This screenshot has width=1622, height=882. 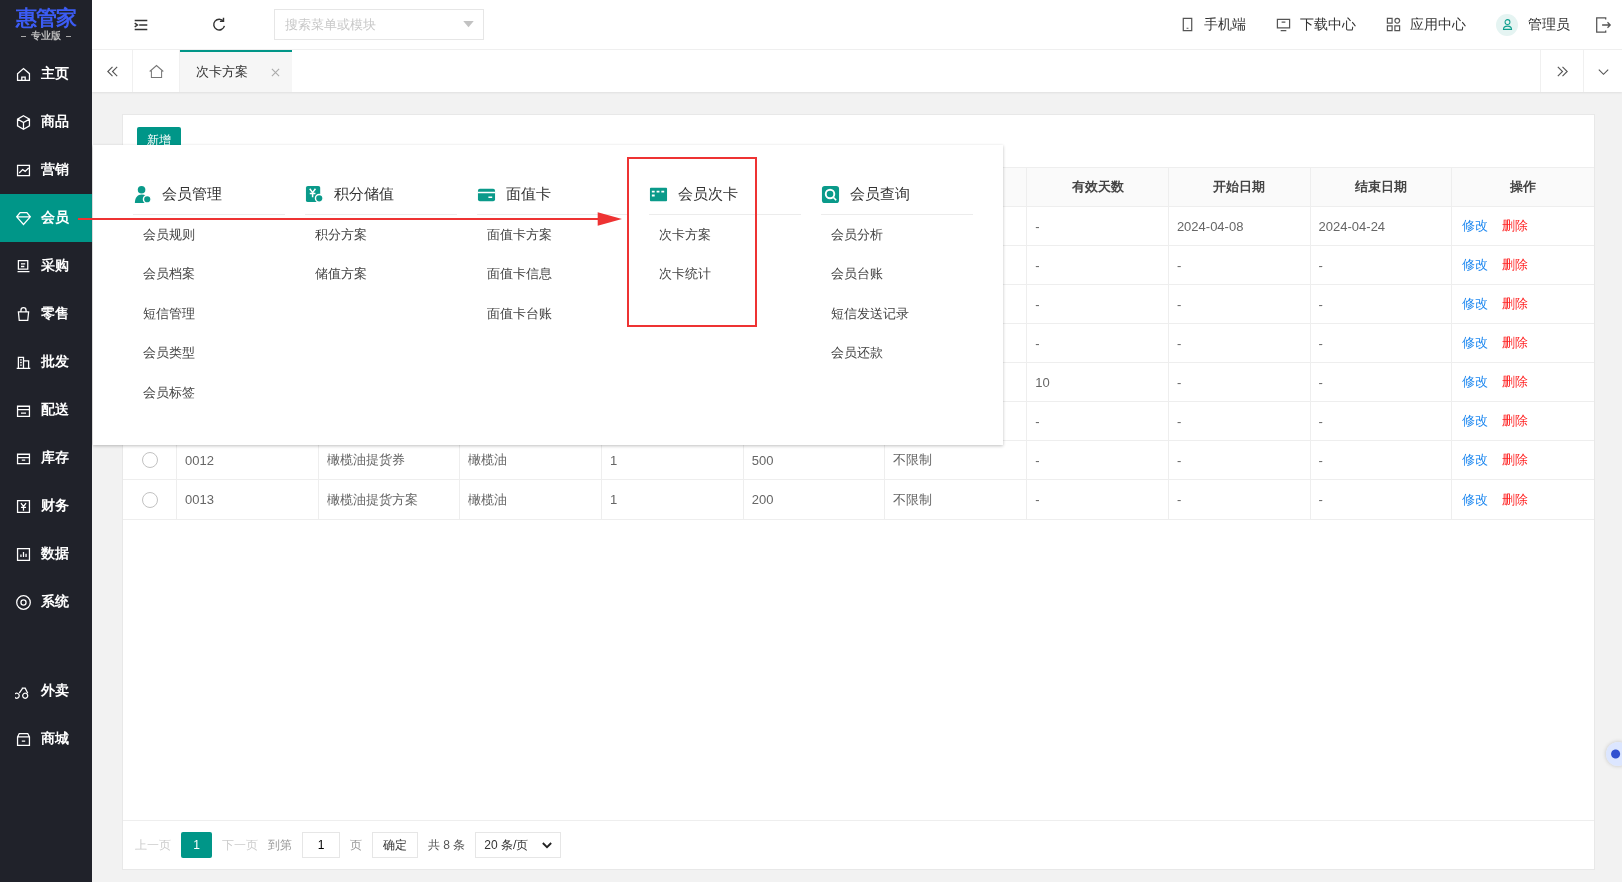 I want to click on monitor-icon, so click(x=1283, y=24).